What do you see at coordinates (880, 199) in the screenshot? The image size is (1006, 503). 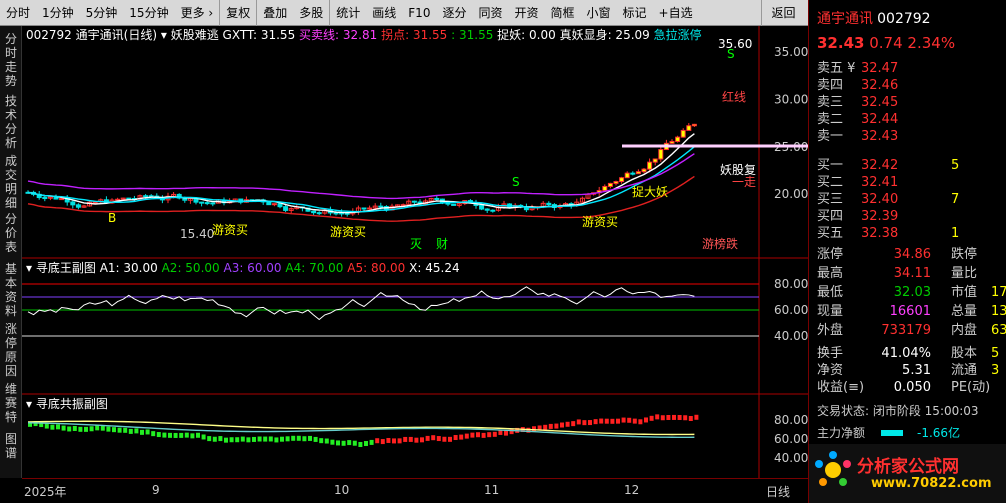 I see `bid-price: 32.40` at bounding box center [880, 199].